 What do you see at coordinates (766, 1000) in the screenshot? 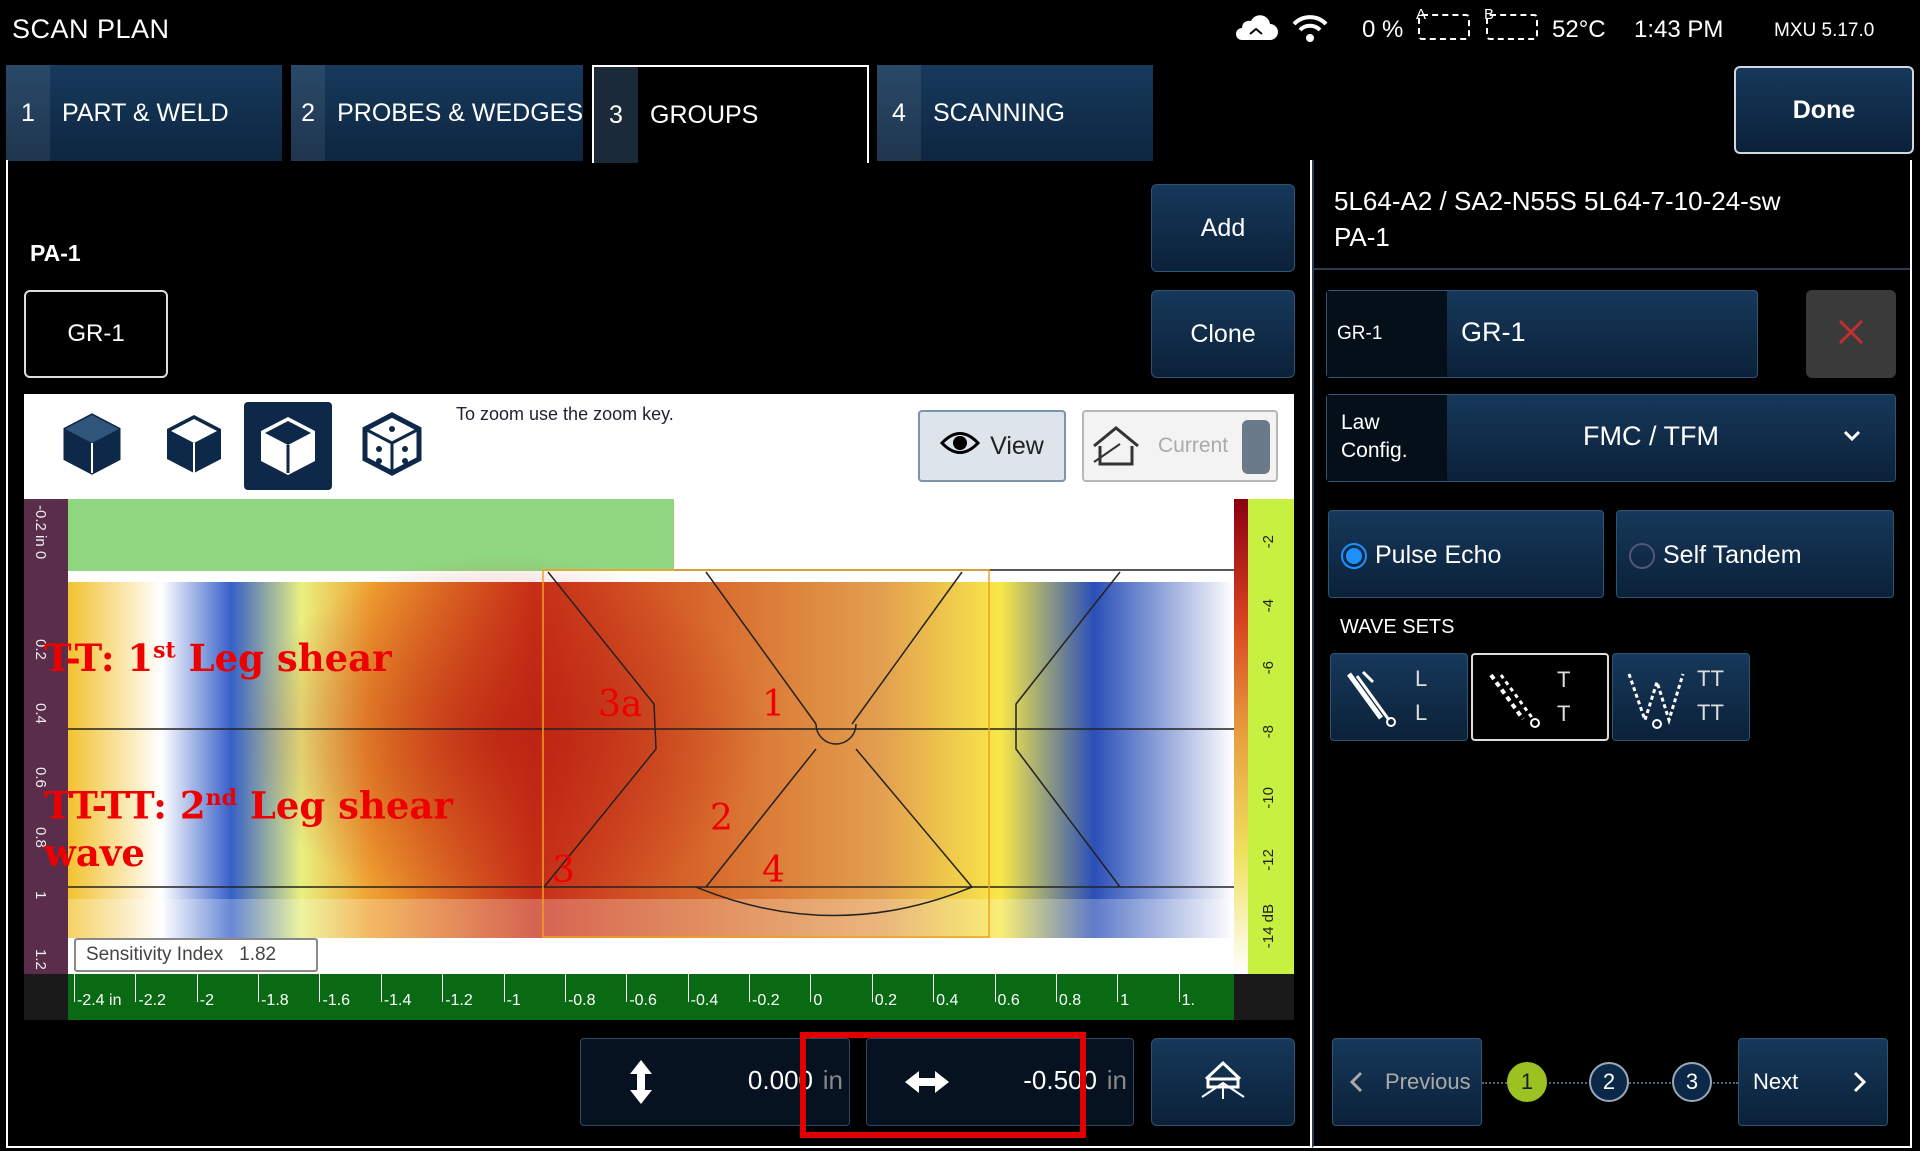
I see `index-tick-label: -0.2` at bounding box center [766, 1000].